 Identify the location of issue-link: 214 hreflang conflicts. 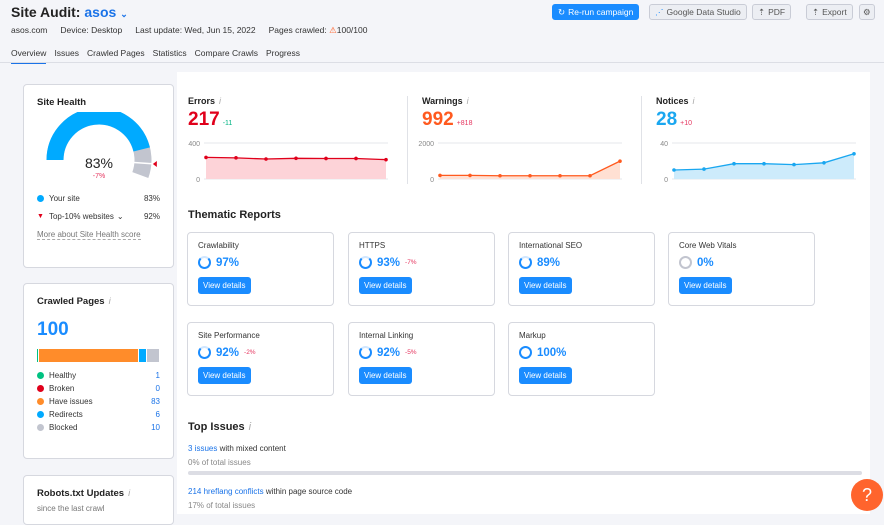
(226, 491).